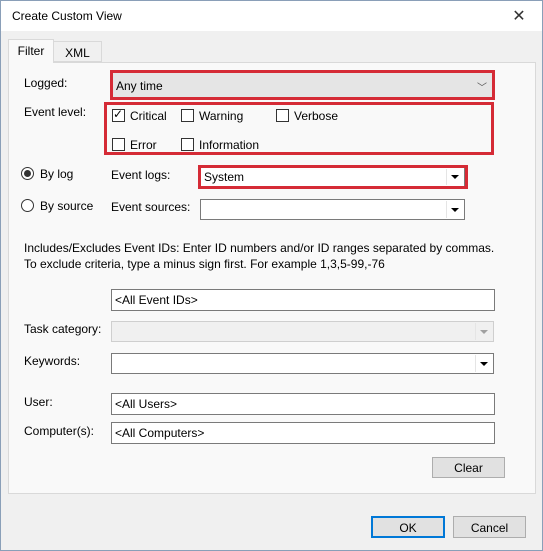 This screenshot has width=543, height=551. What do you see at coordinates (271, 16) in the screenshot?
I see `title-bar: Create Custom View ✕` at bounding box center [271, 16].